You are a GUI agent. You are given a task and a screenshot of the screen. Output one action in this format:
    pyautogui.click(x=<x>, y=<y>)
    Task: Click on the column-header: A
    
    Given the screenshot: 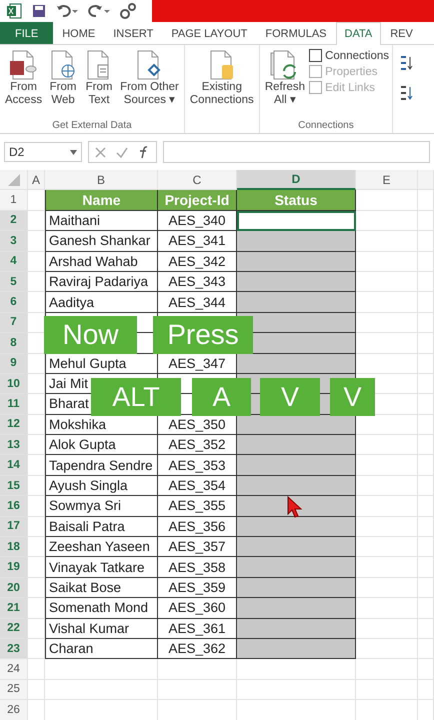 What is the action you would take?
    pyautogui.click(x=36, y=180)
    